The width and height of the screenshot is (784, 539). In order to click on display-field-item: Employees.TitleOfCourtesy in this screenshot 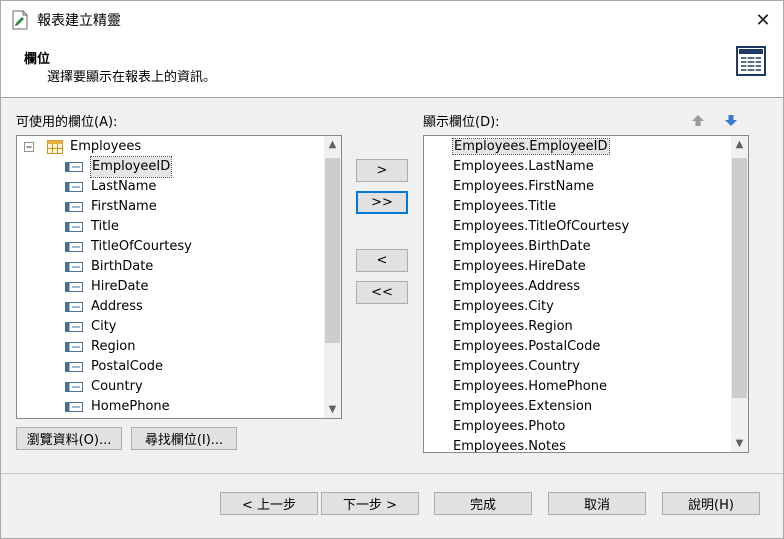, I will do `click(541, 227)`.